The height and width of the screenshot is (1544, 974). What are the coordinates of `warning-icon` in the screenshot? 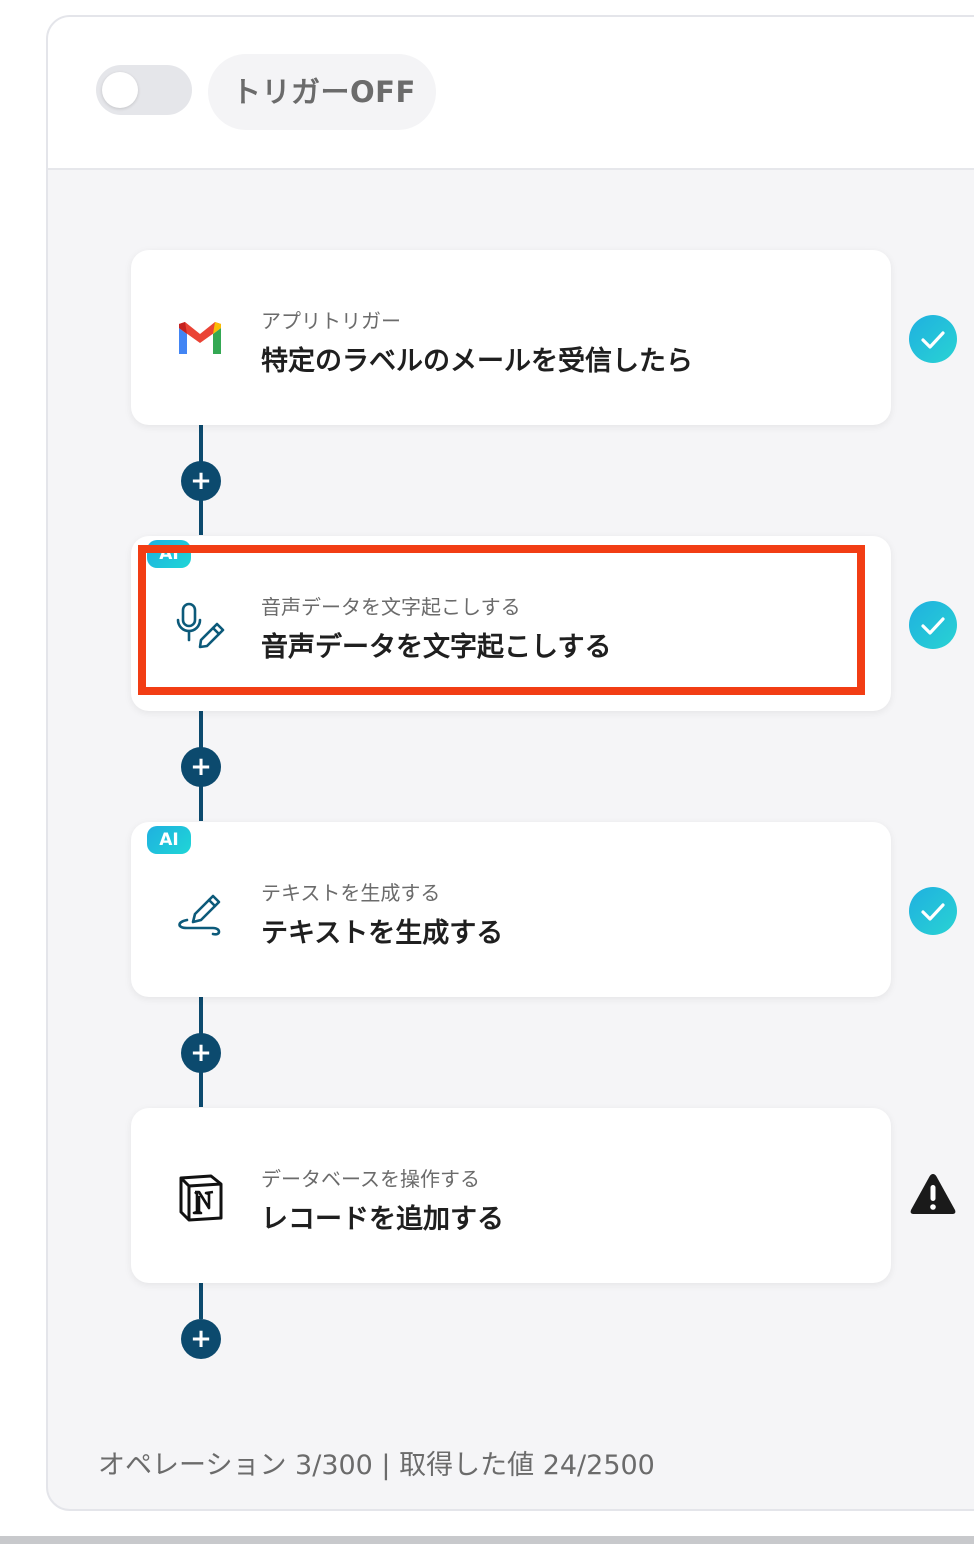 It's located at (933, 1195).